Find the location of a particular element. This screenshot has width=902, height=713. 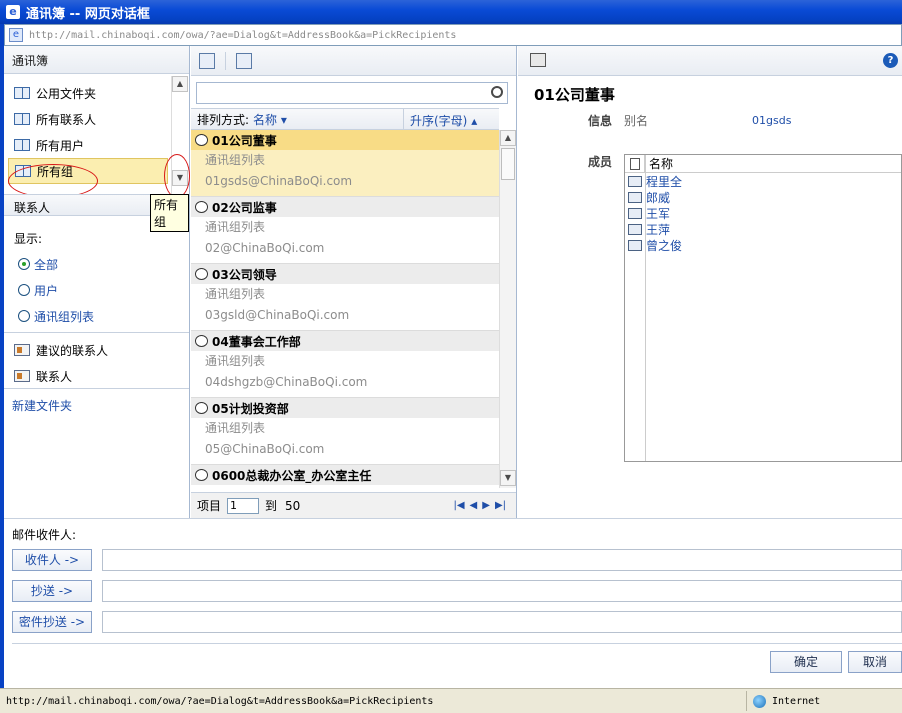

bcc-button: 密件抄送 -> is located at coordinates (52, 622).